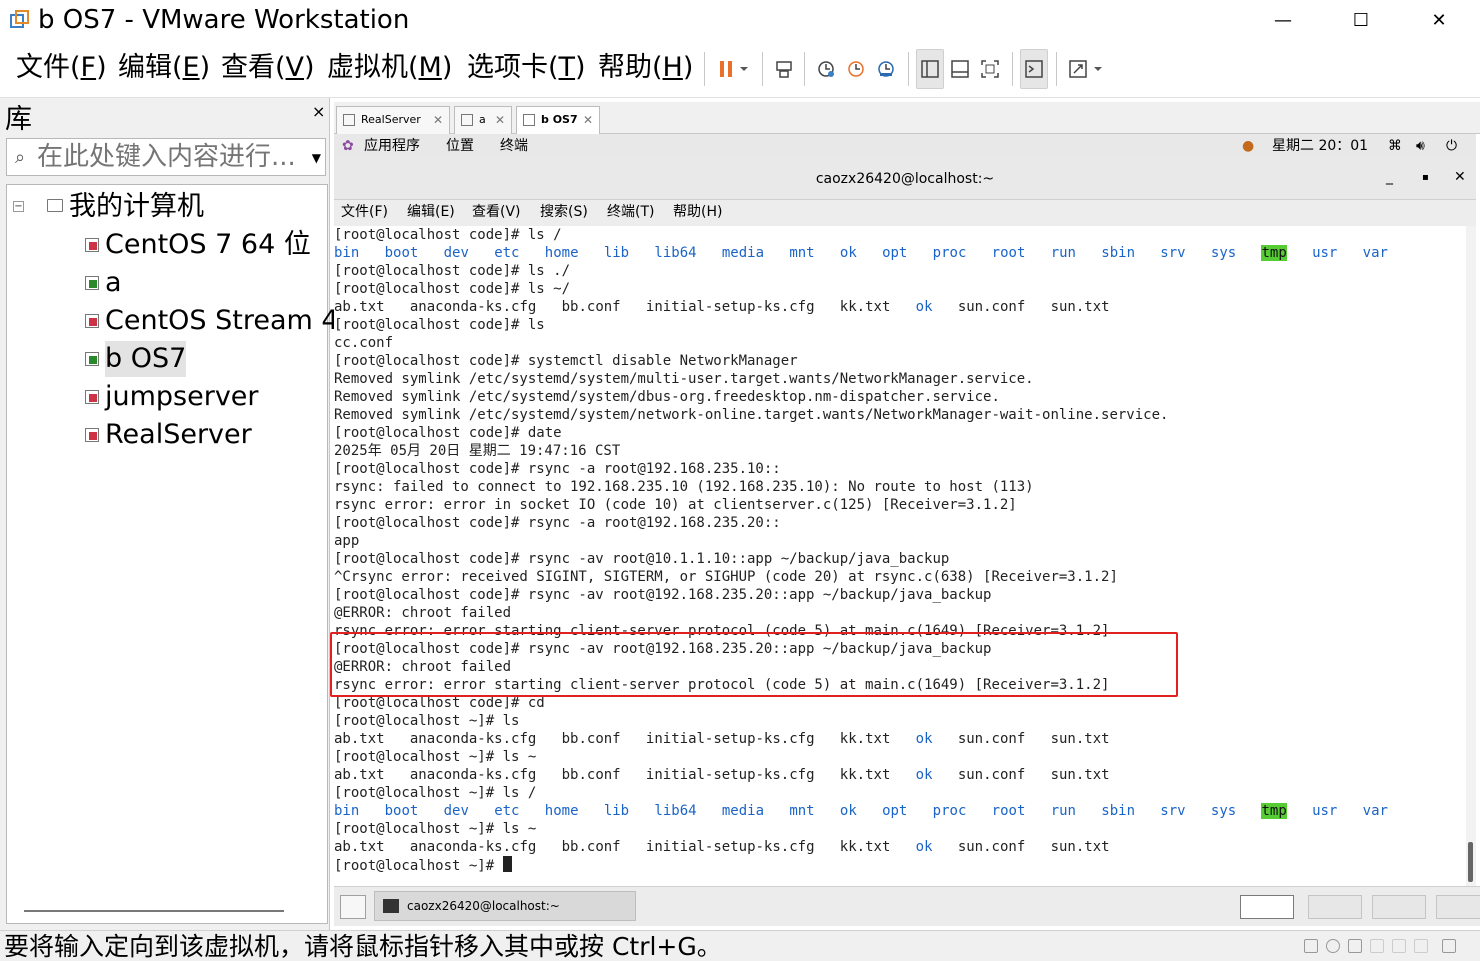 Image resolution: width=1480 pixels, height=961 pixels. What do you see at coordinates (364, 212) in the screenshot?
I see `terminal-menu-file: 文件(F)` at bounding box center [364, 212].